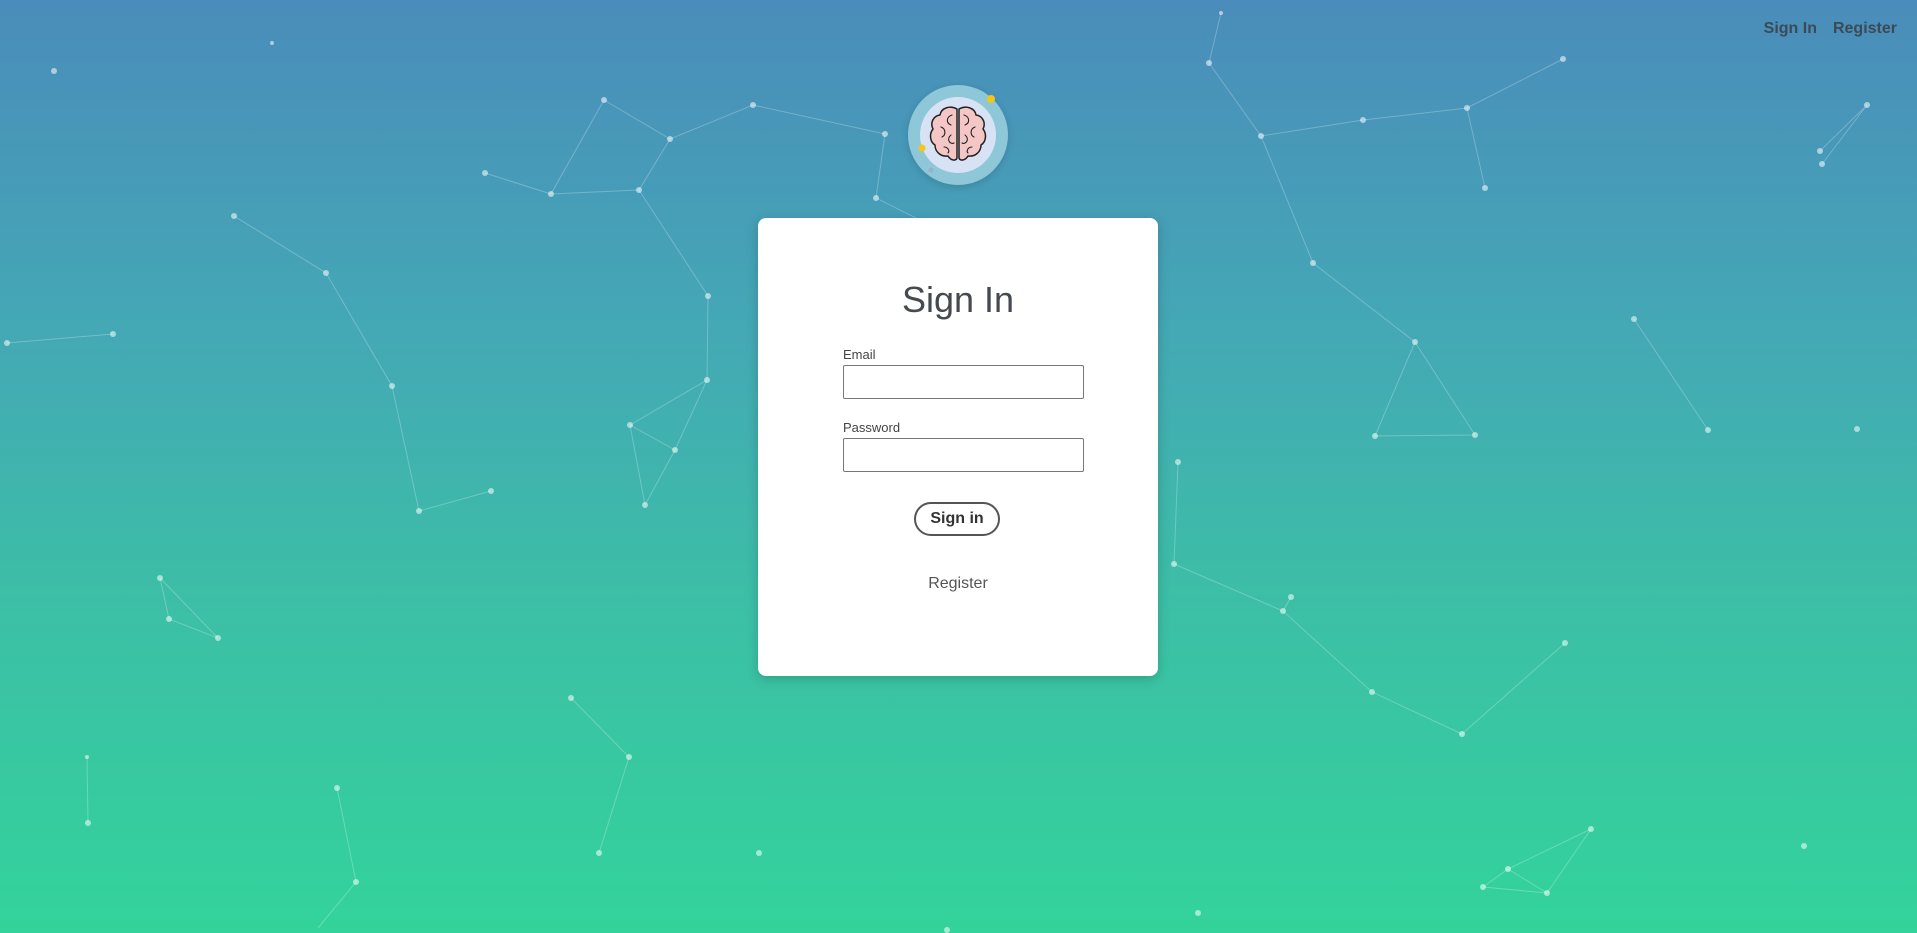 The width and height of the screenshot is (1917, 933). What do you see at coordinates (872, 427) in the screenshot?
I see `password-label: Password` at bounding box center [872, 427].